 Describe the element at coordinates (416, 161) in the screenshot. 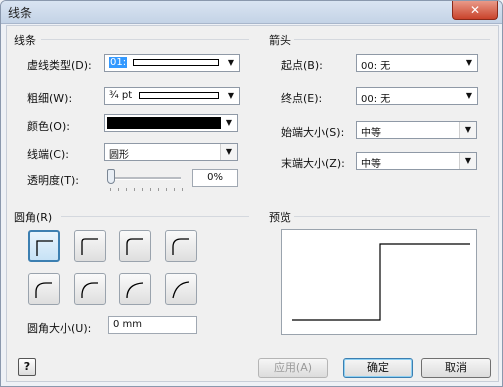

I see `end-size-select: 中等 ▼` at that location.